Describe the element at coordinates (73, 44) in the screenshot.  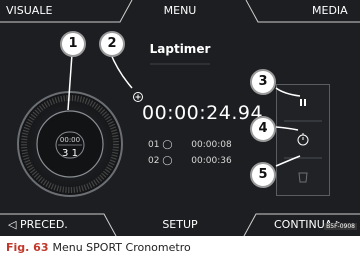
I see `callout-1: 1` at that location.